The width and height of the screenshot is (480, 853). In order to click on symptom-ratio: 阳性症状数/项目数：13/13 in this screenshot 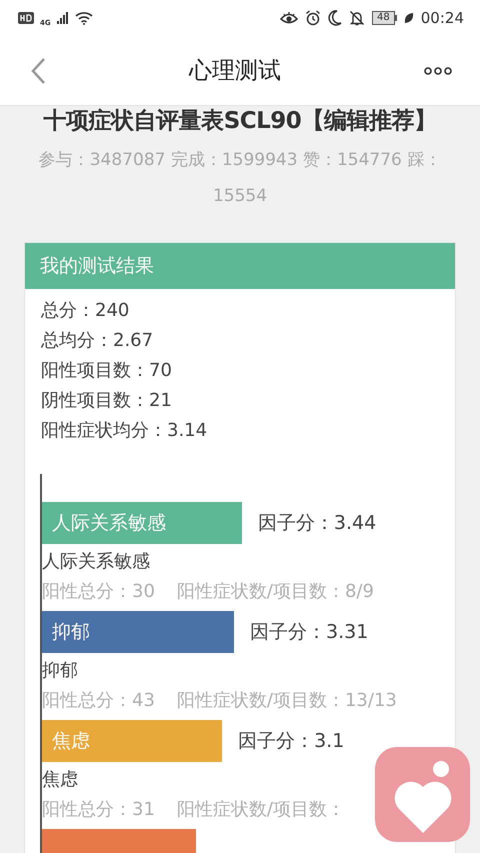, I will do `click(286, 701)`.